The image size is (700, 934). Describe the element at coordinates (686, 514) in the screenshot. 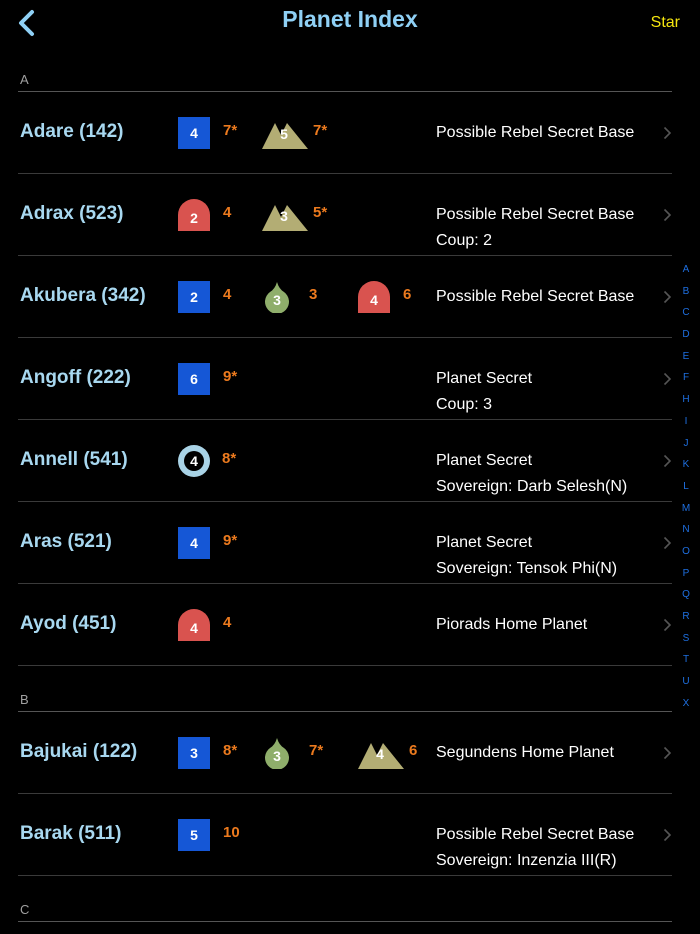

I see `index-letter: M` at that location.